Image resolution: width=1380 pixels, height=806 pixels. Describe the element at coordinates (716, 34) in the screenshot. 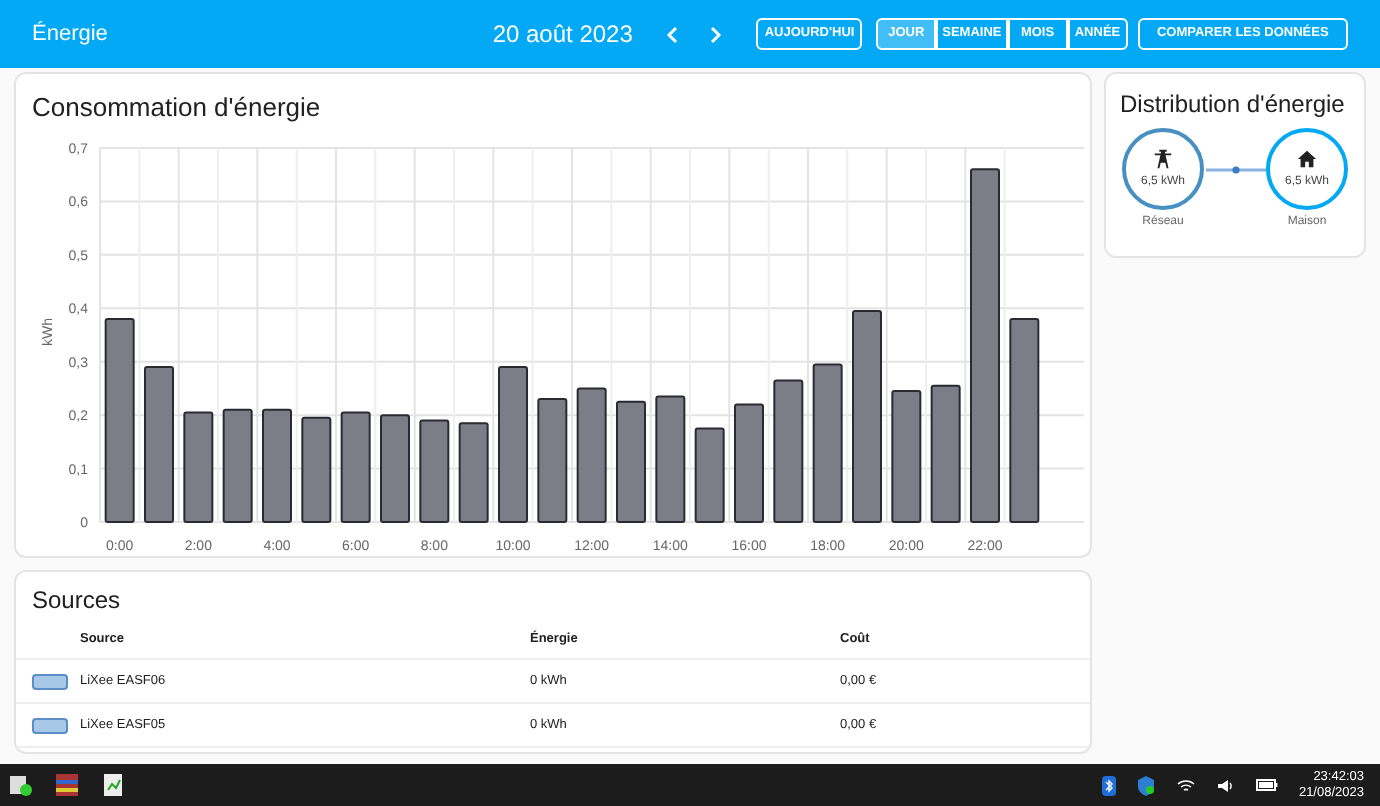

I see `chevron-right-icon` at that location.